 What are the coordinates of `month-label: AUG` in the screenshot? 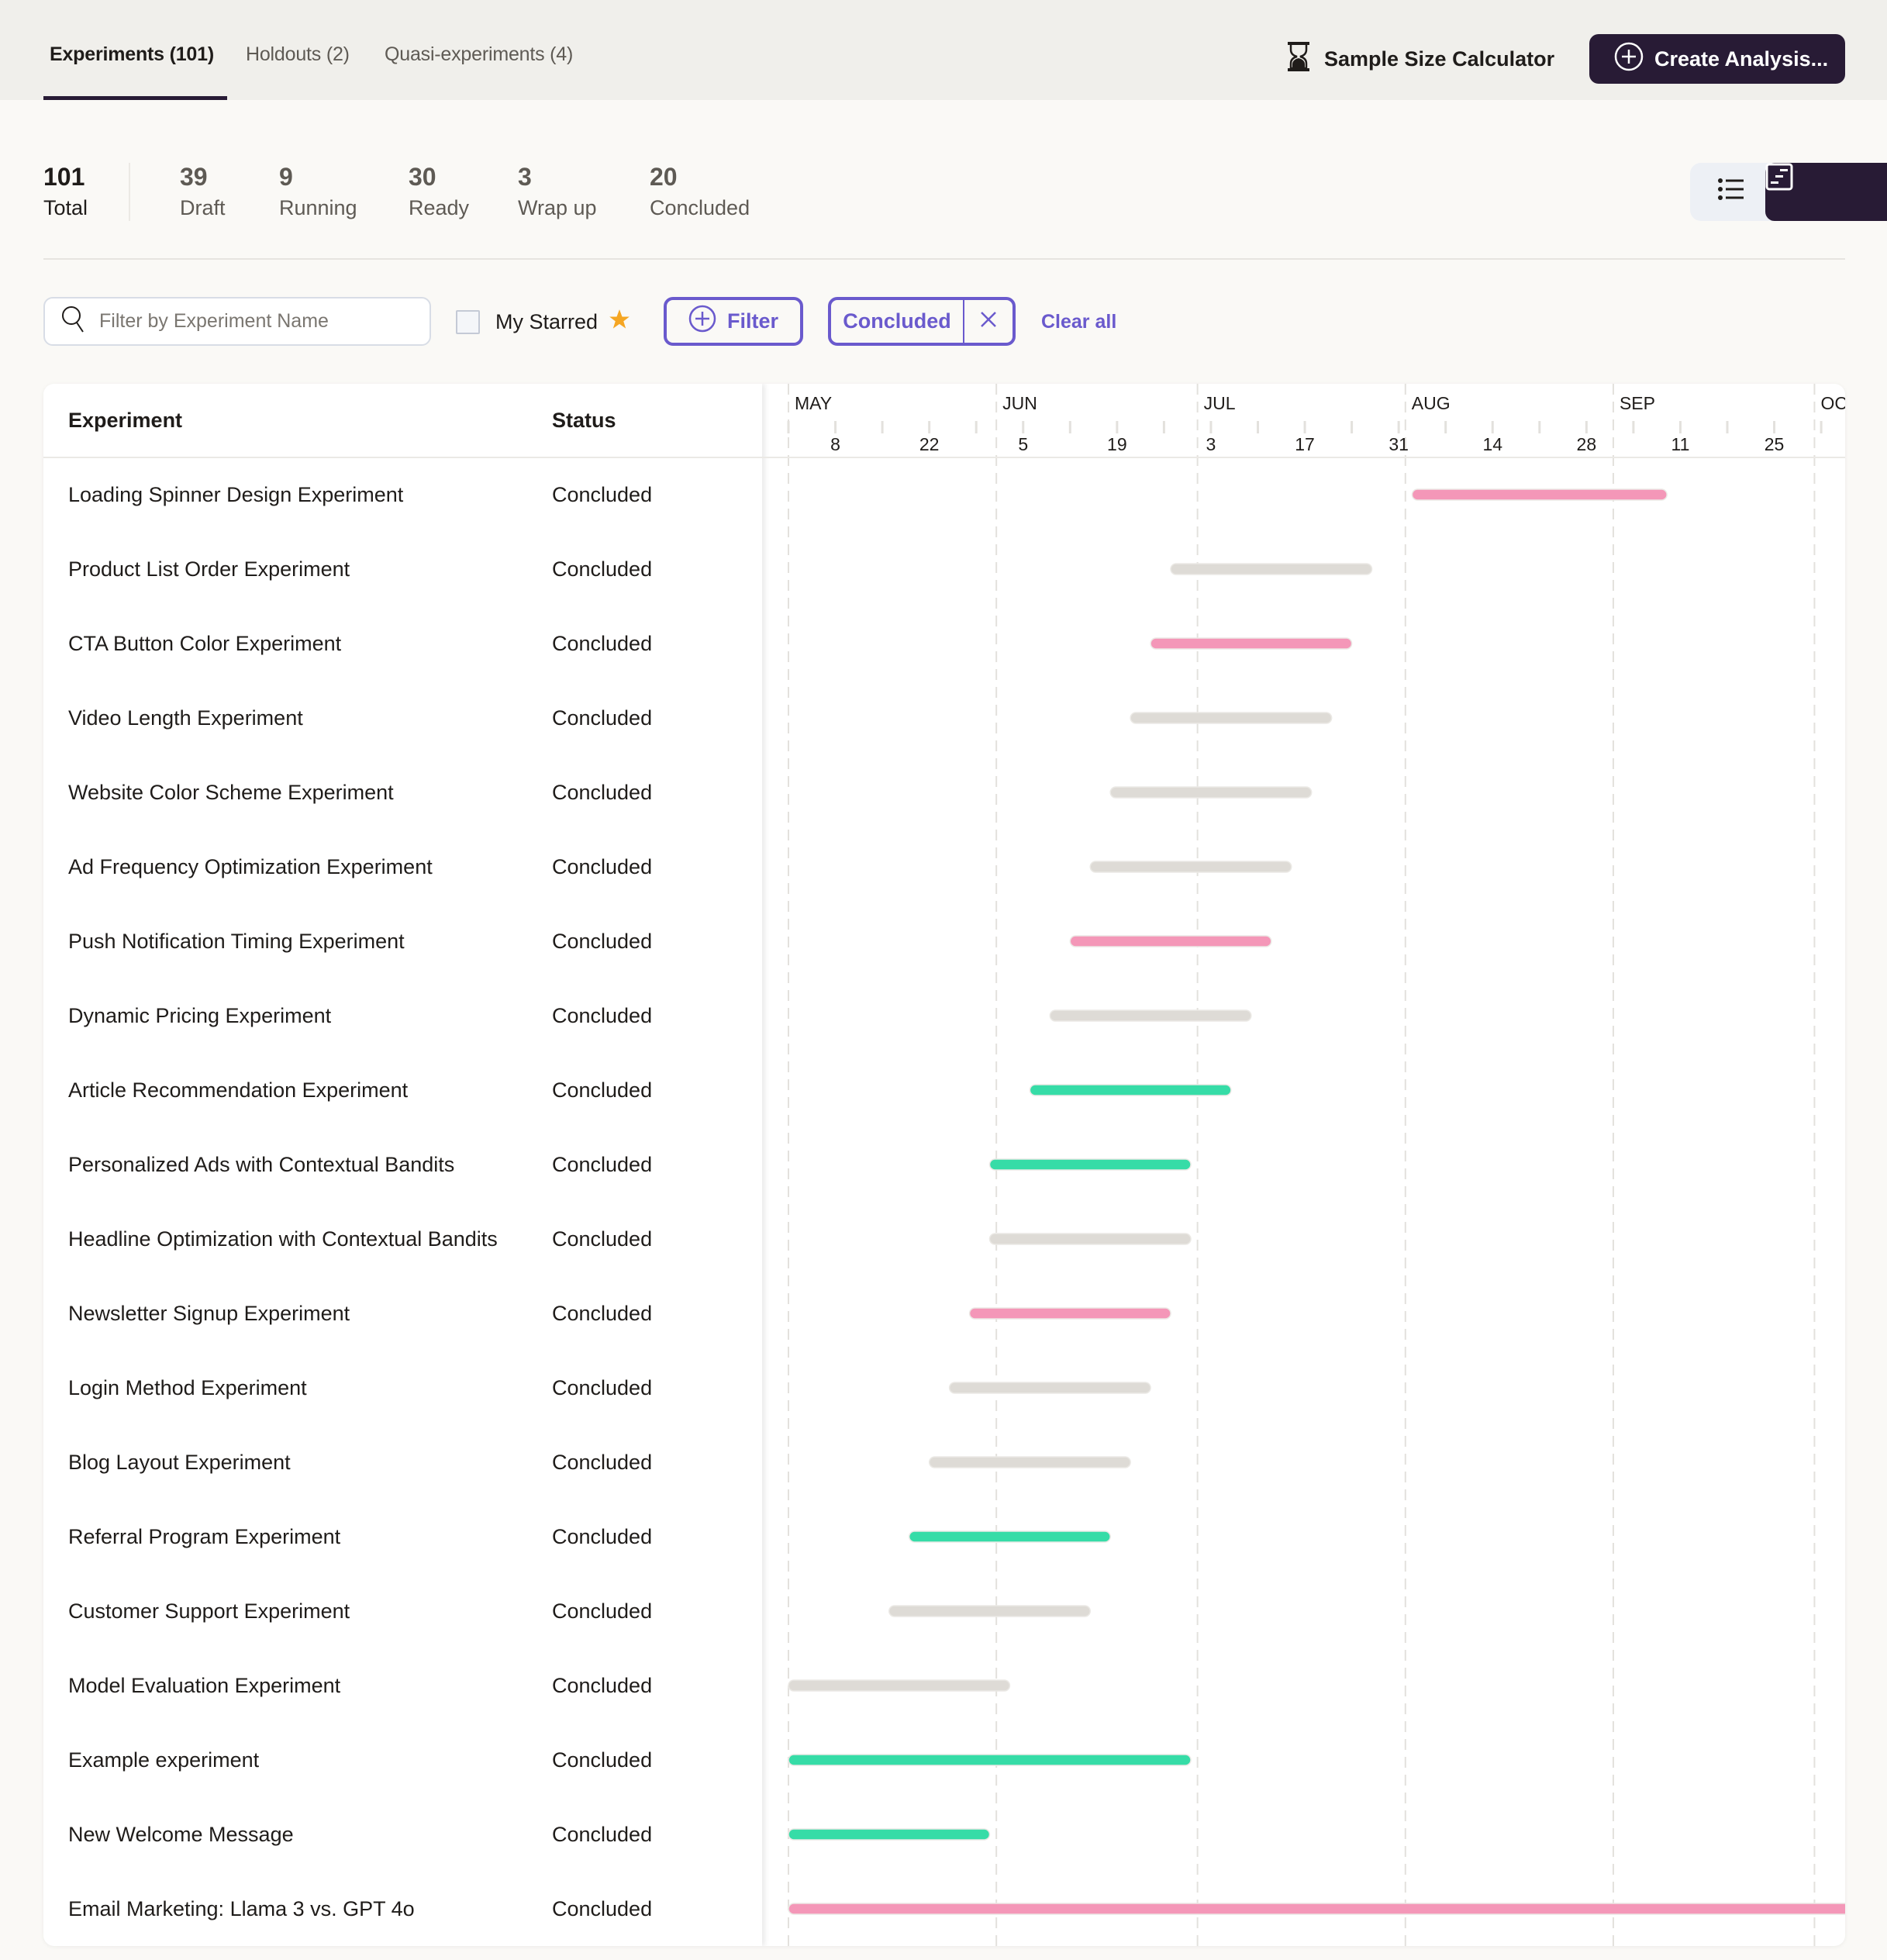 It's located at (1432, 403).